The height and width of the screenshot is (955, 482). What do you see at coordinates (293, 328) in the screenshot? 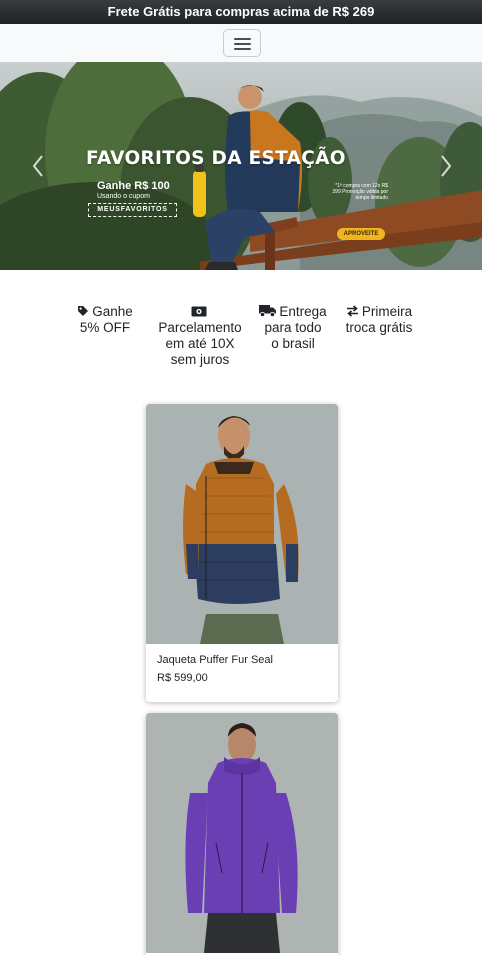
I see `benefit-shipping: Entrega para todo o brasil` at bounding box center [293, 328].